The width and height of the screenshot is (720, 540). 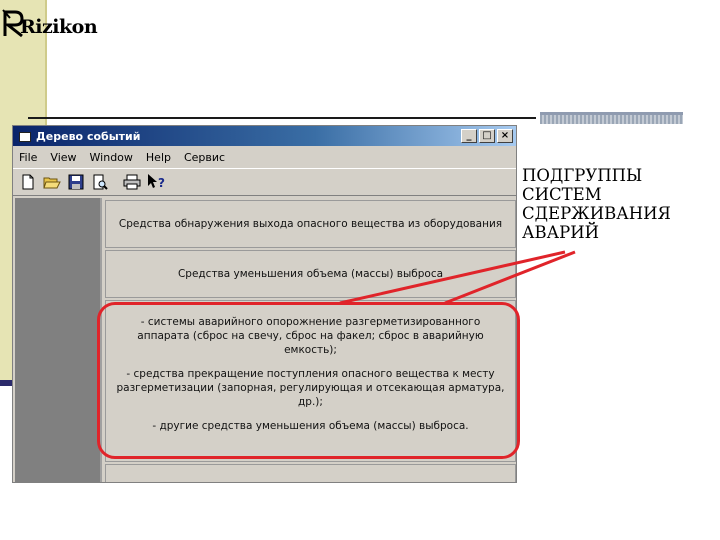 I want to click on annotation-line-2: СИСТЕМ, so click(x=562, y=194).